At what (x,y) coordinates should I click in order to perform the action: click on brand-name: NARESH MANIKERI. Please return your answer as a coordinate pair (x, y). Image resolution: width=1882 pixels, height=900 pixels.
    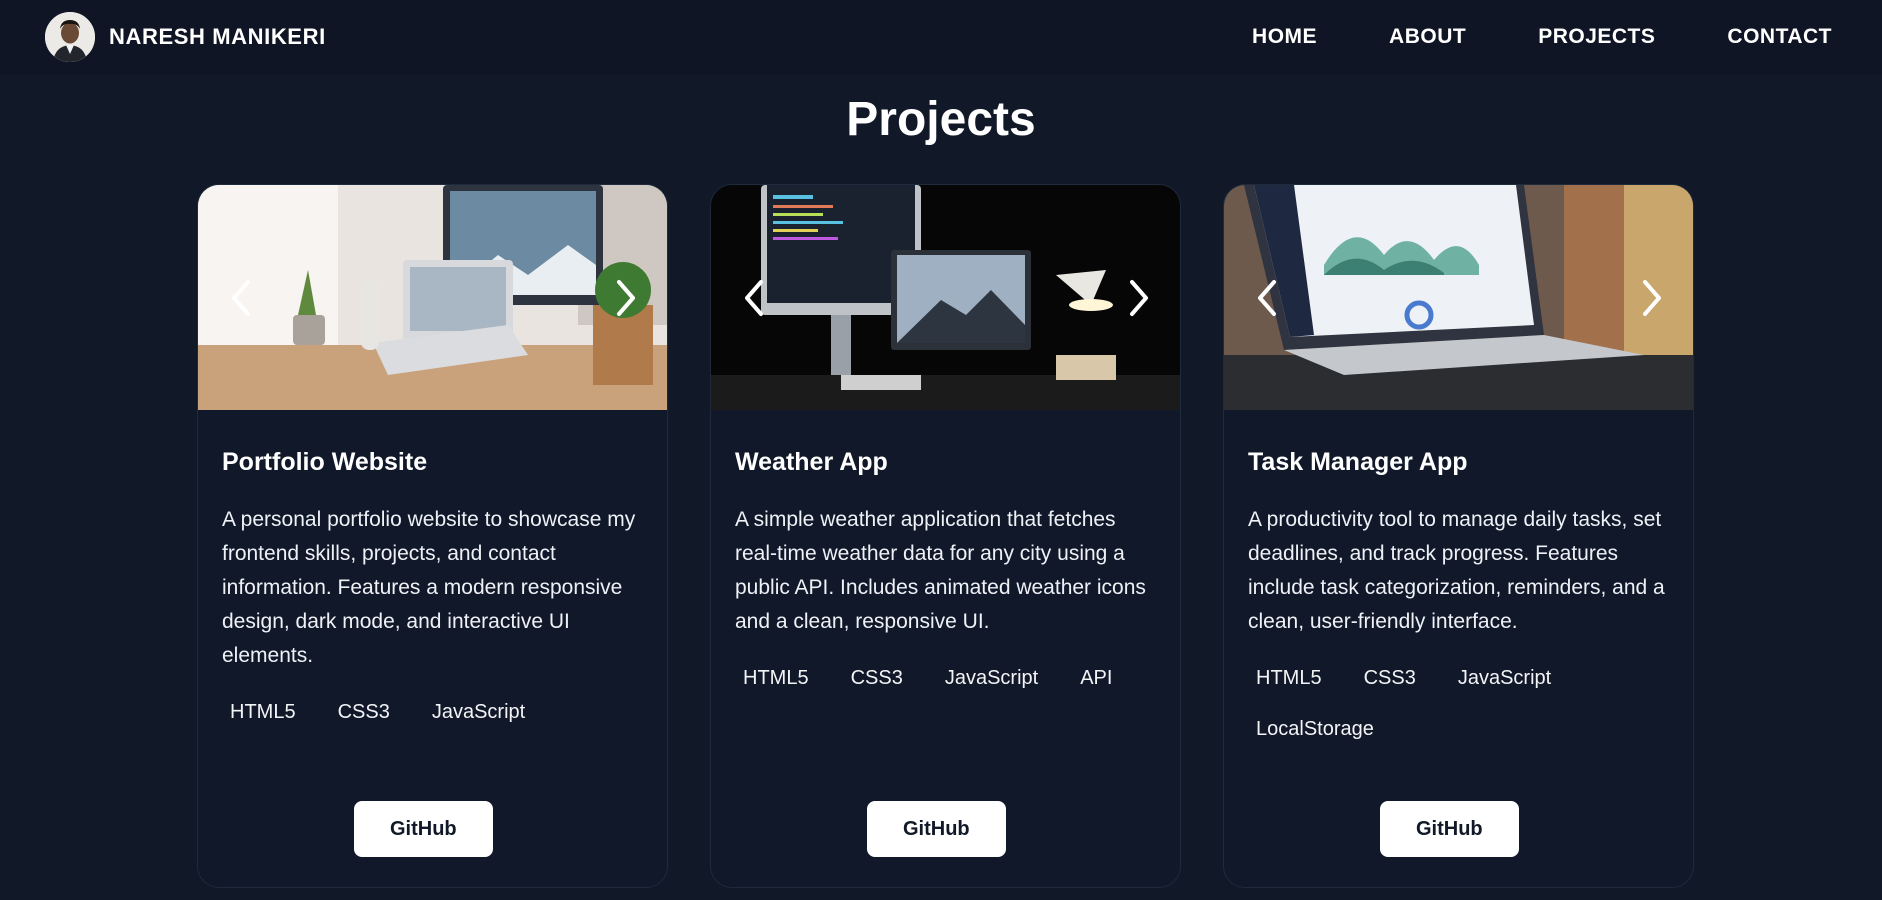
    Looking at the image, I should click on (217, 36).